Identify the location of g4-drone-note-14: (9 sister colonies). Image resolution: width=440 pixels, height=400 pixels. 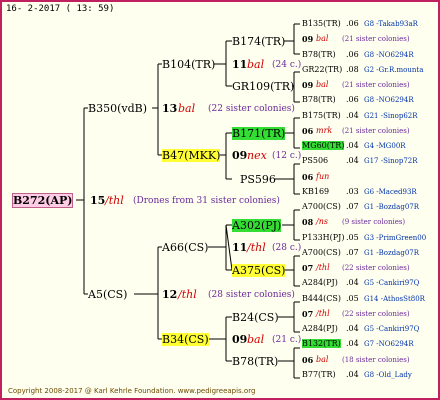
(374, 222).